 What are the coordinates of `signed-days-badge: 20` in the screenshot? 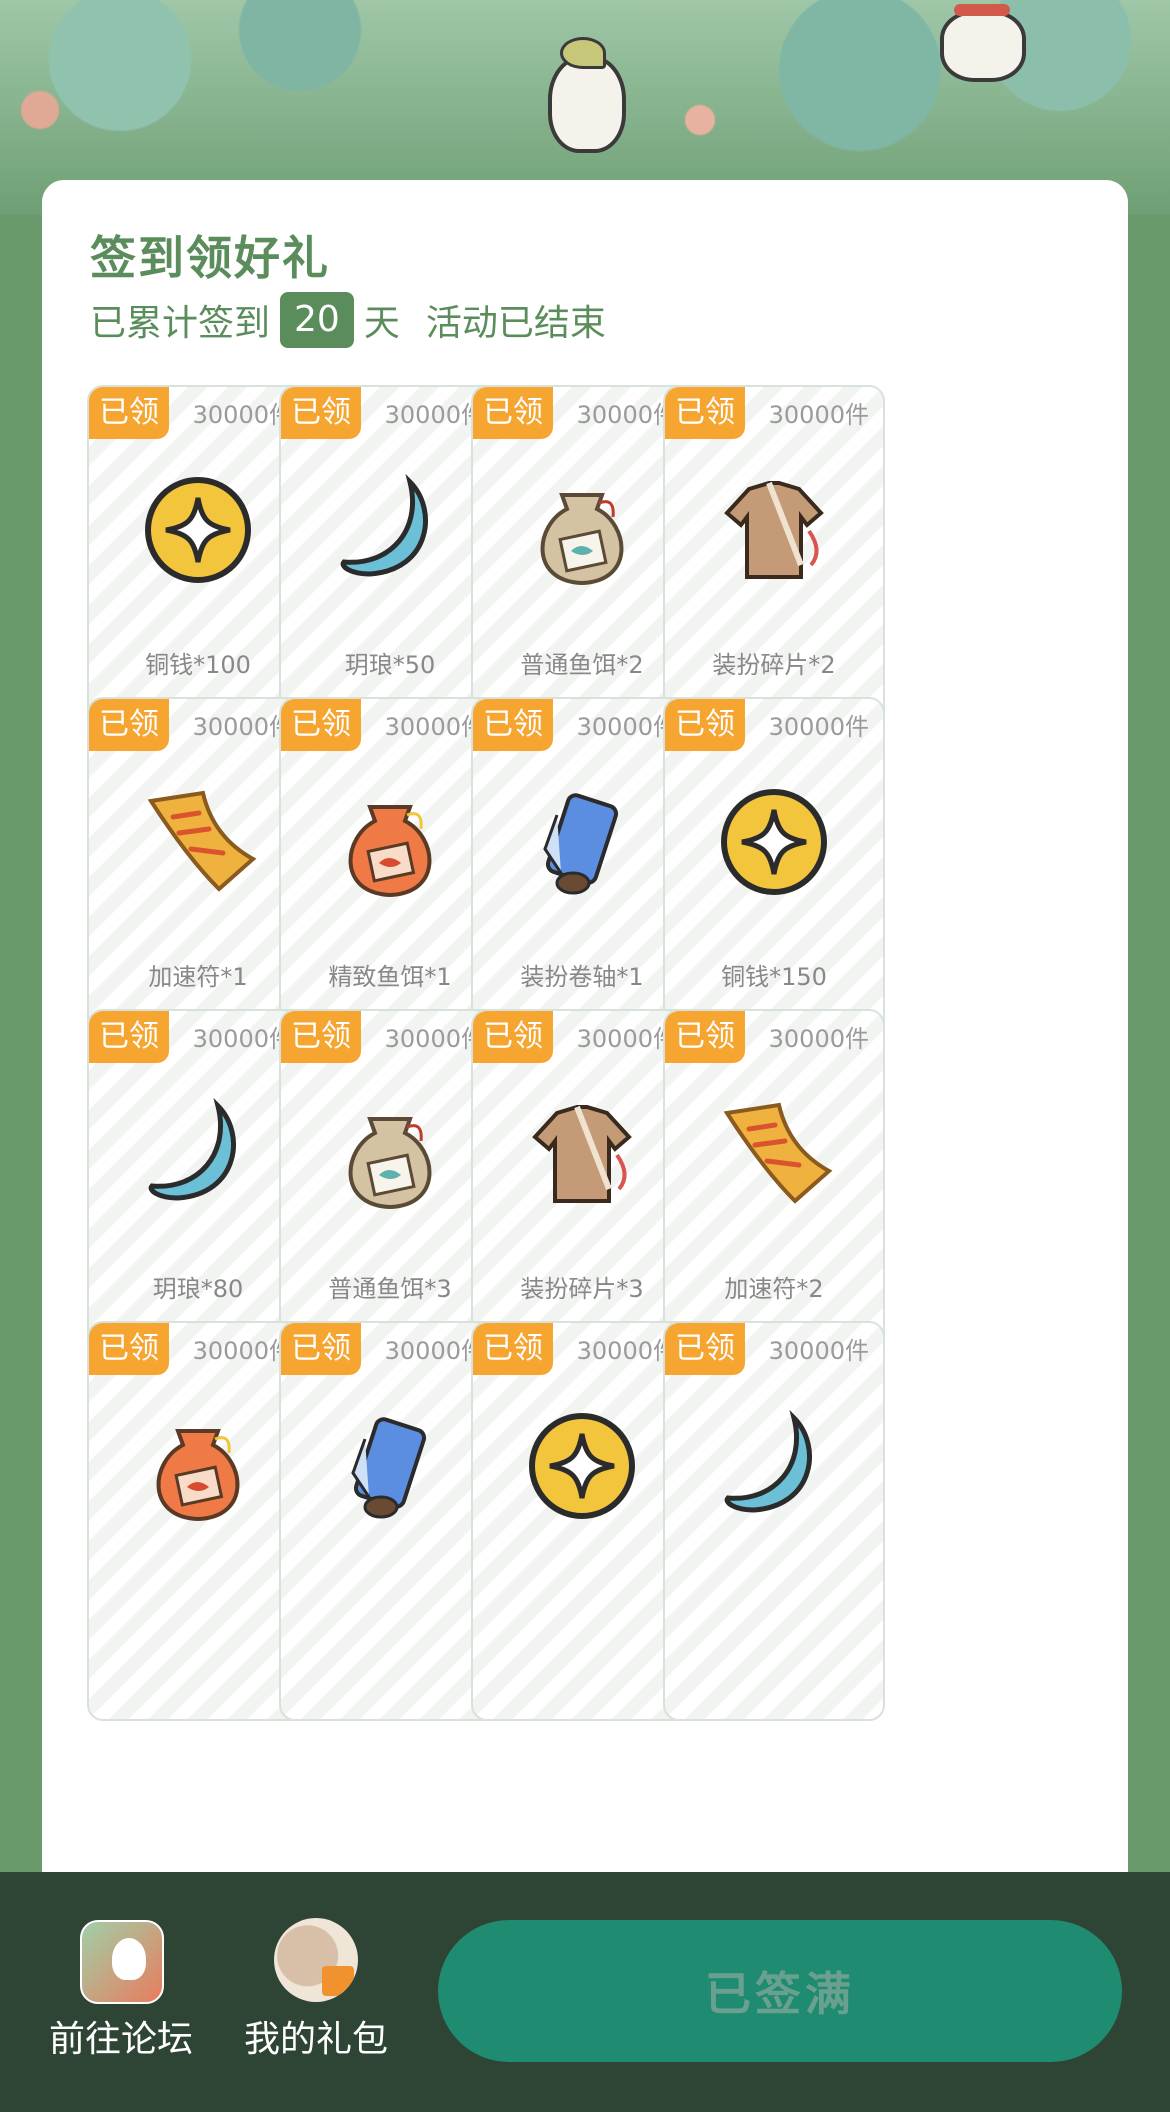 It's located at (317, 320).